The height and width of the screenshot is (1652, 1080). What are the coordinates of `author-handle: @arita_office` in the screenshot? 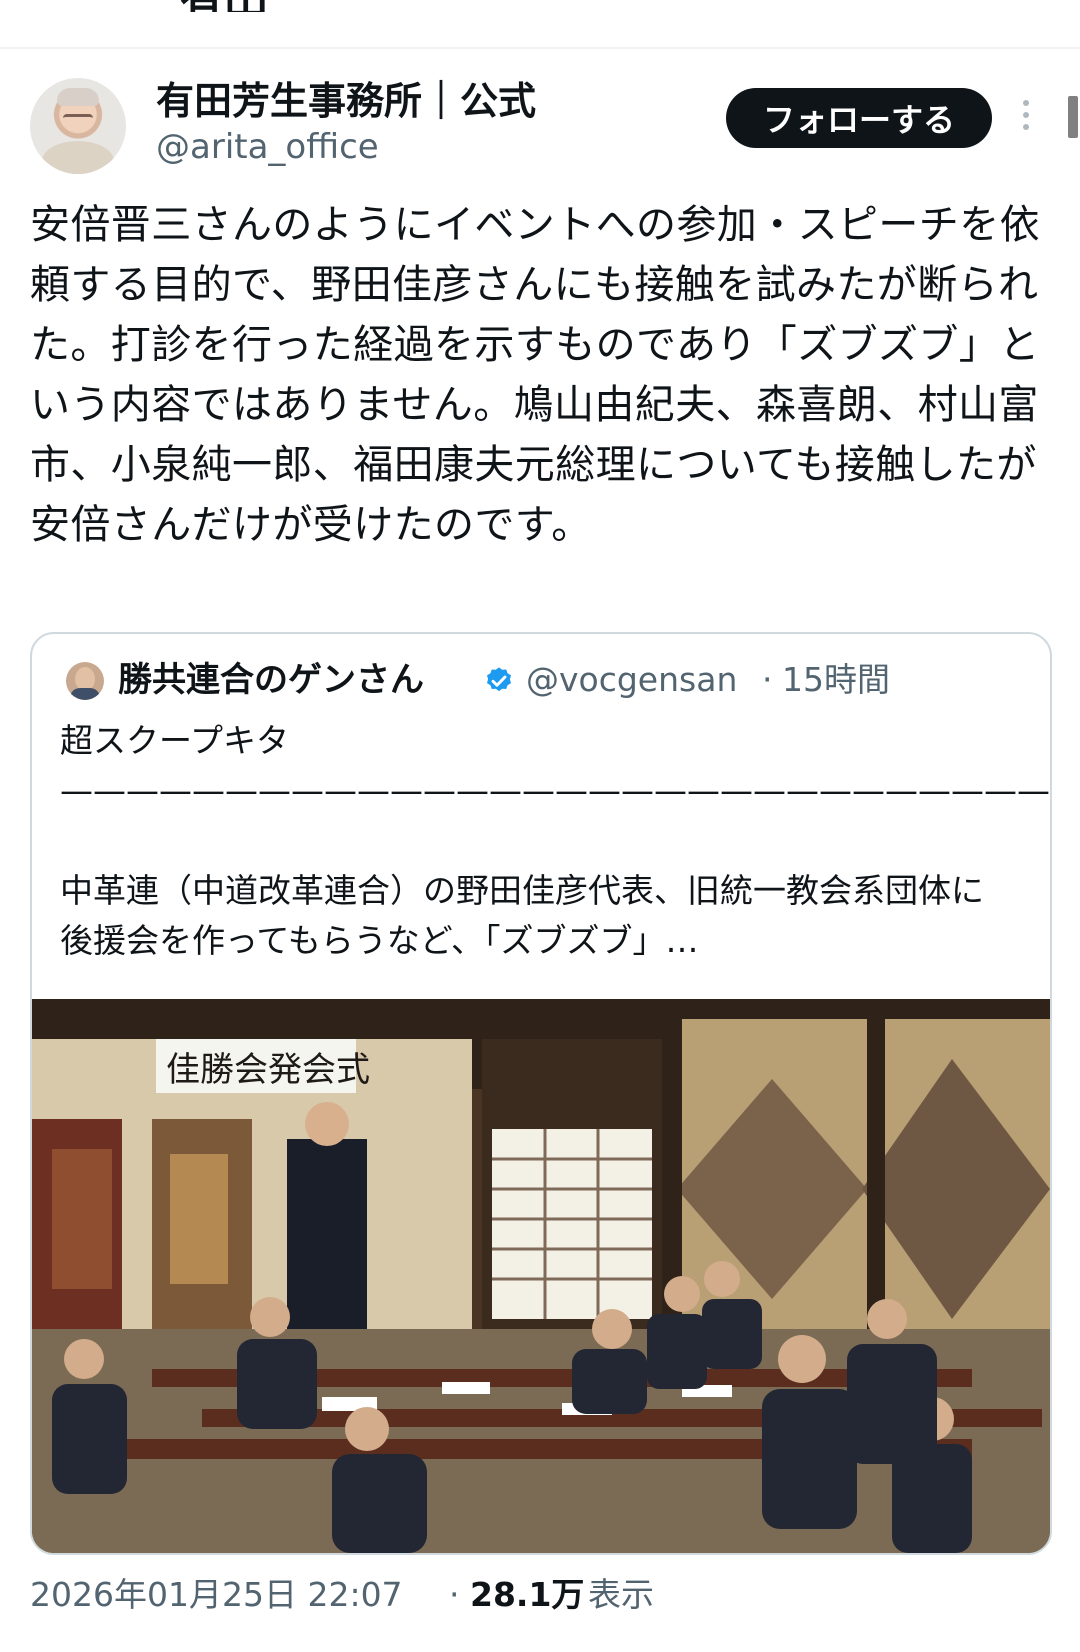 It's located at (267, 147).